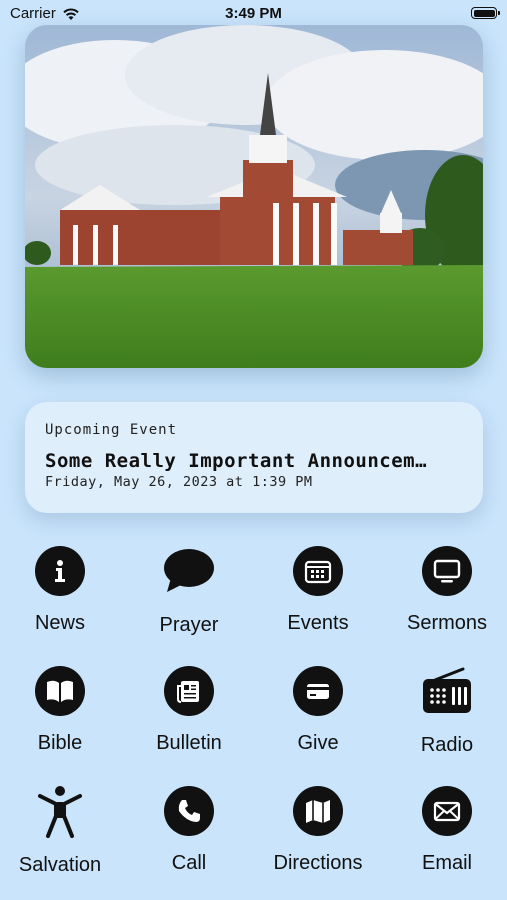 The width and height of the screenshot is (507, 900). What do you see at coordinates (318, 863) in the screenshot?
I see `menu-item-label: Directions` at bounding box center [318, 863].